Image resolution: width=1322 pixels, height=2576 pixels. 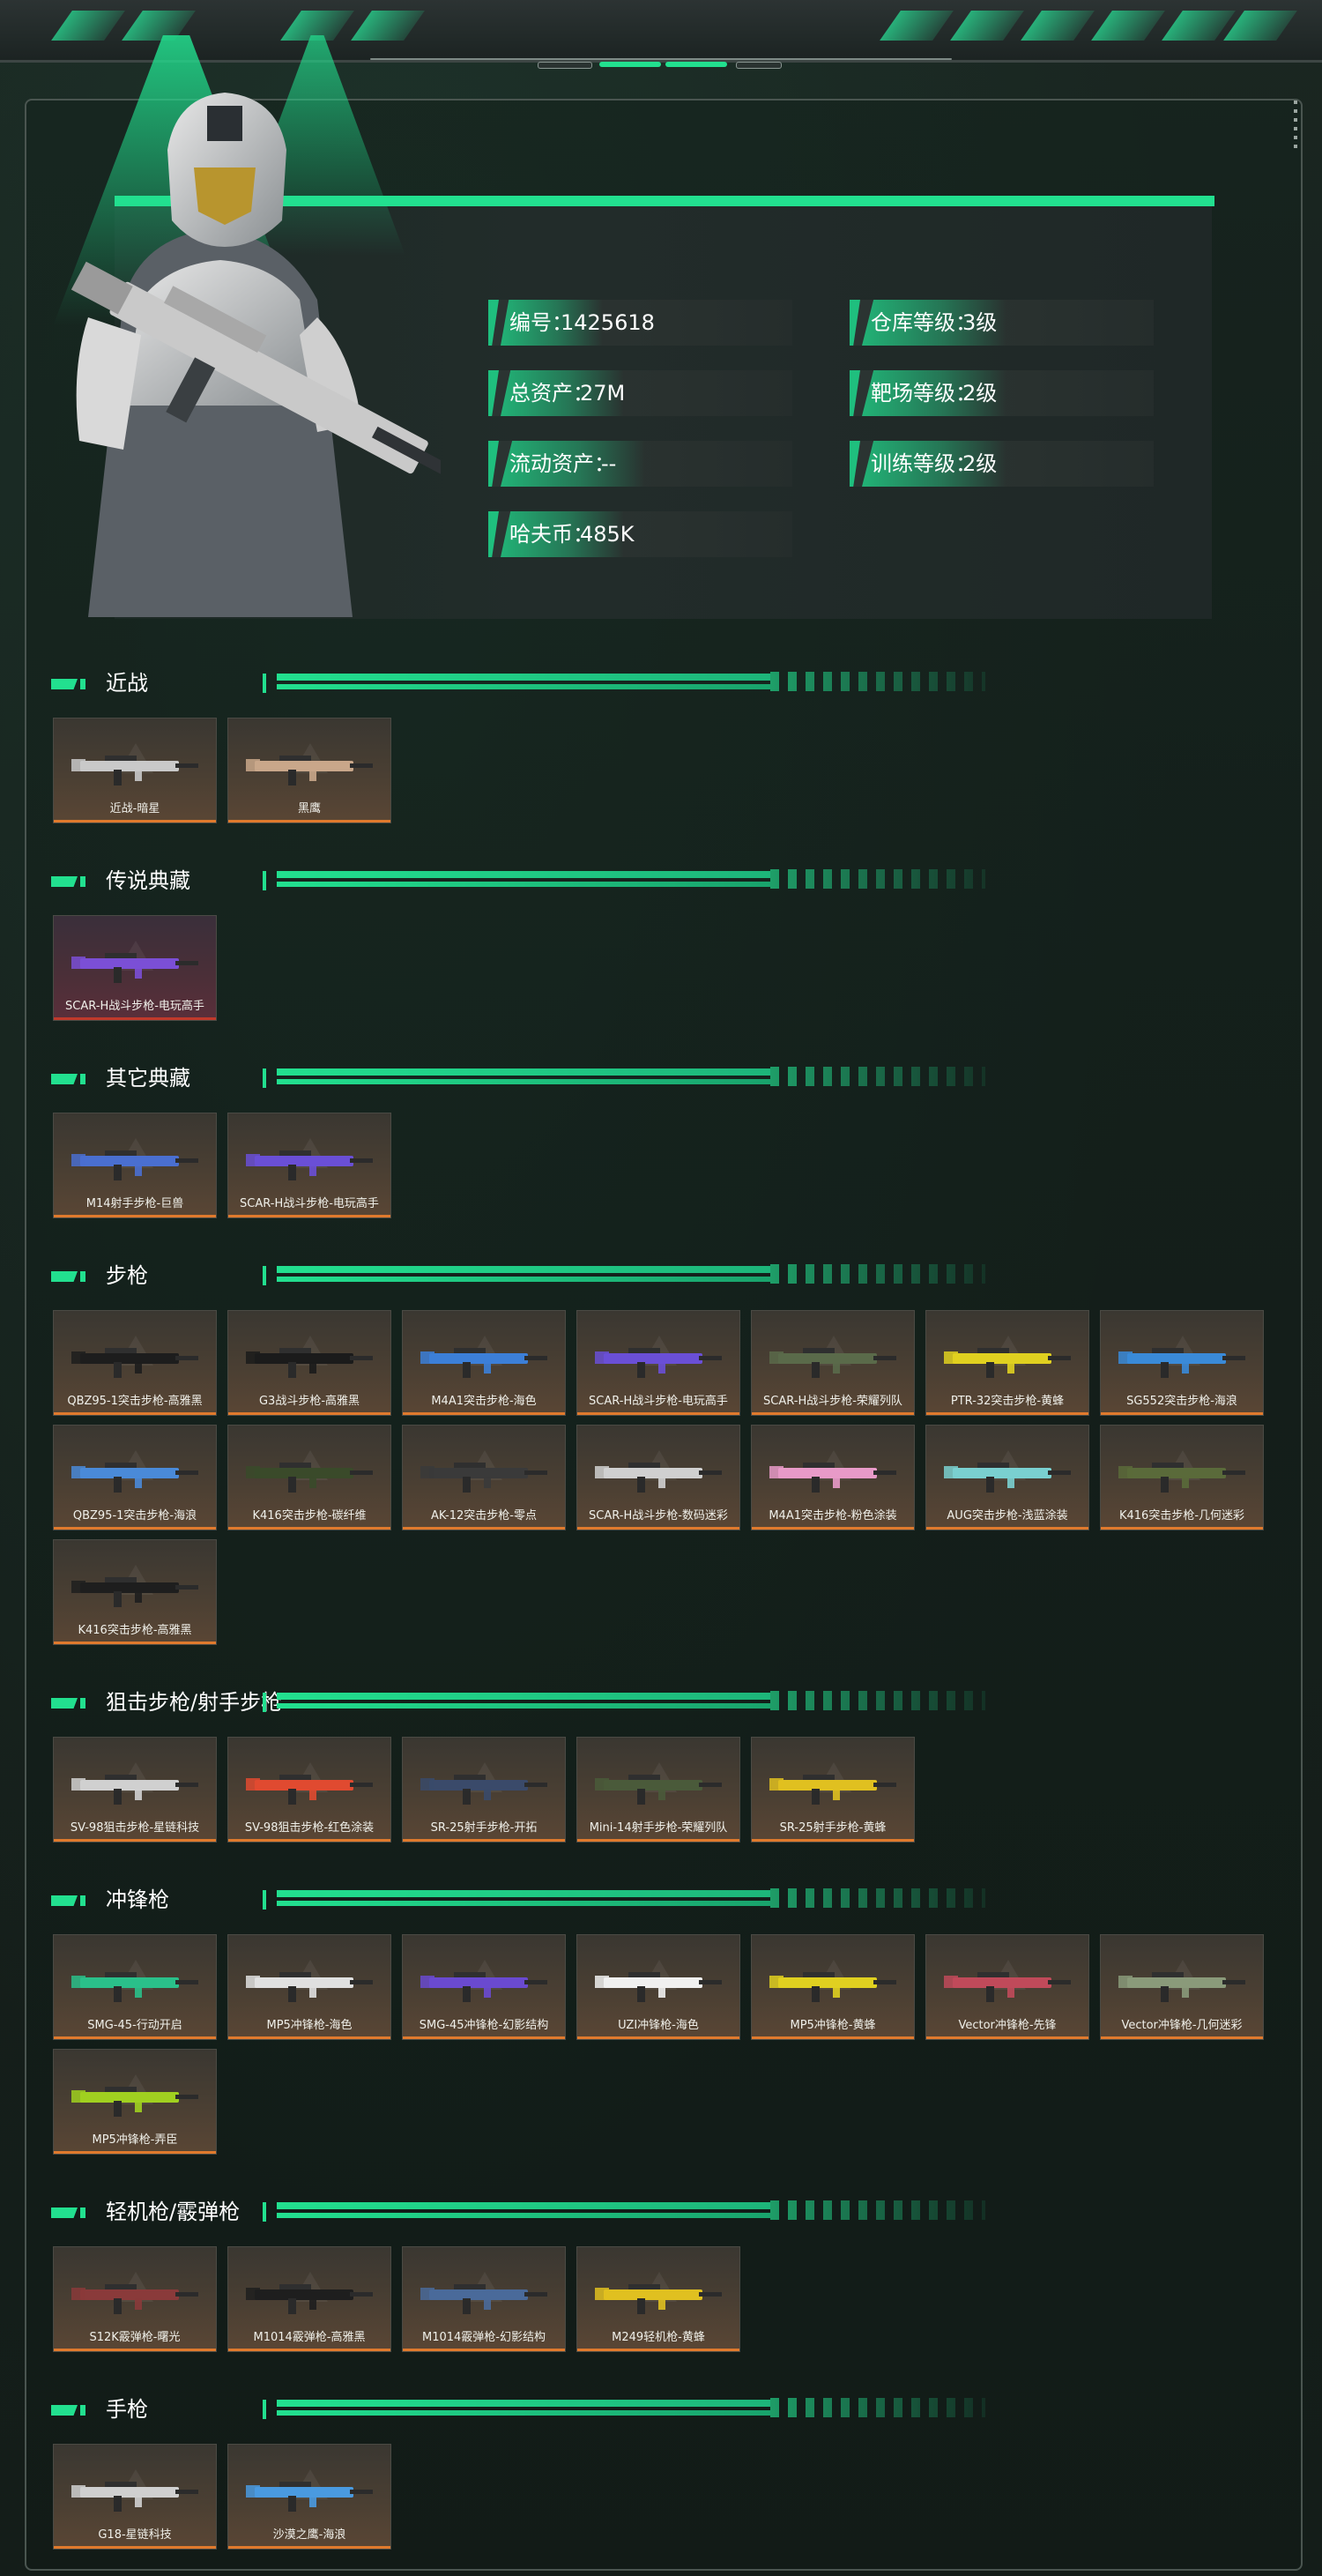 What do you see at coordinates (658, 1987) in the screenshot?
I see `item-card: UZI冲锋枪-海色` at bounding box center [658, 1987].